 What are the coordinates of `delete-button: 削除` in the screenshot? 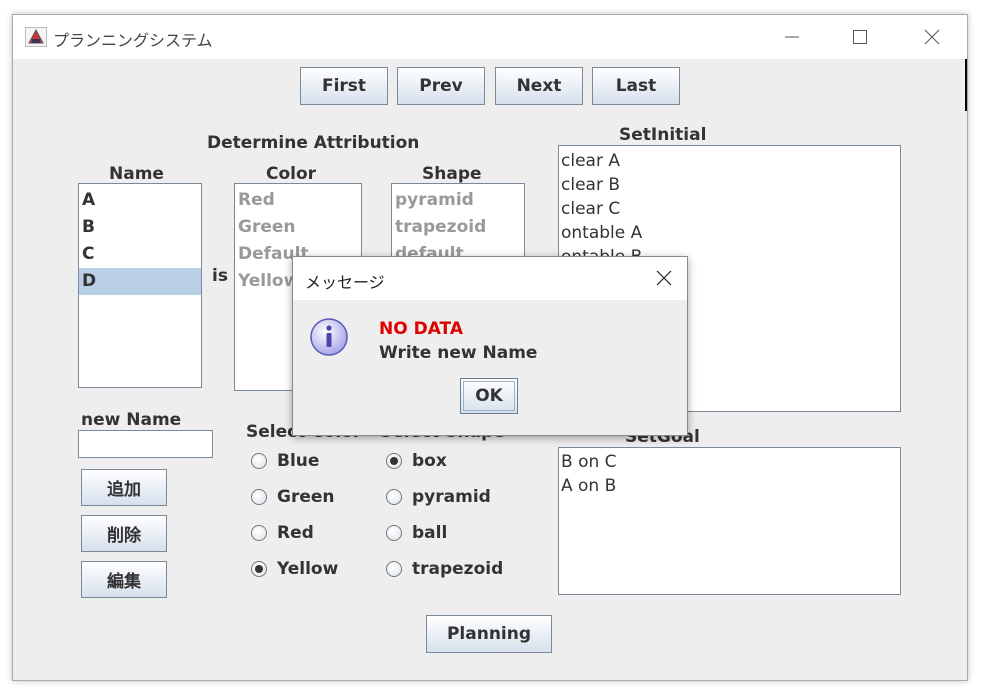 It's located at (124, 533).